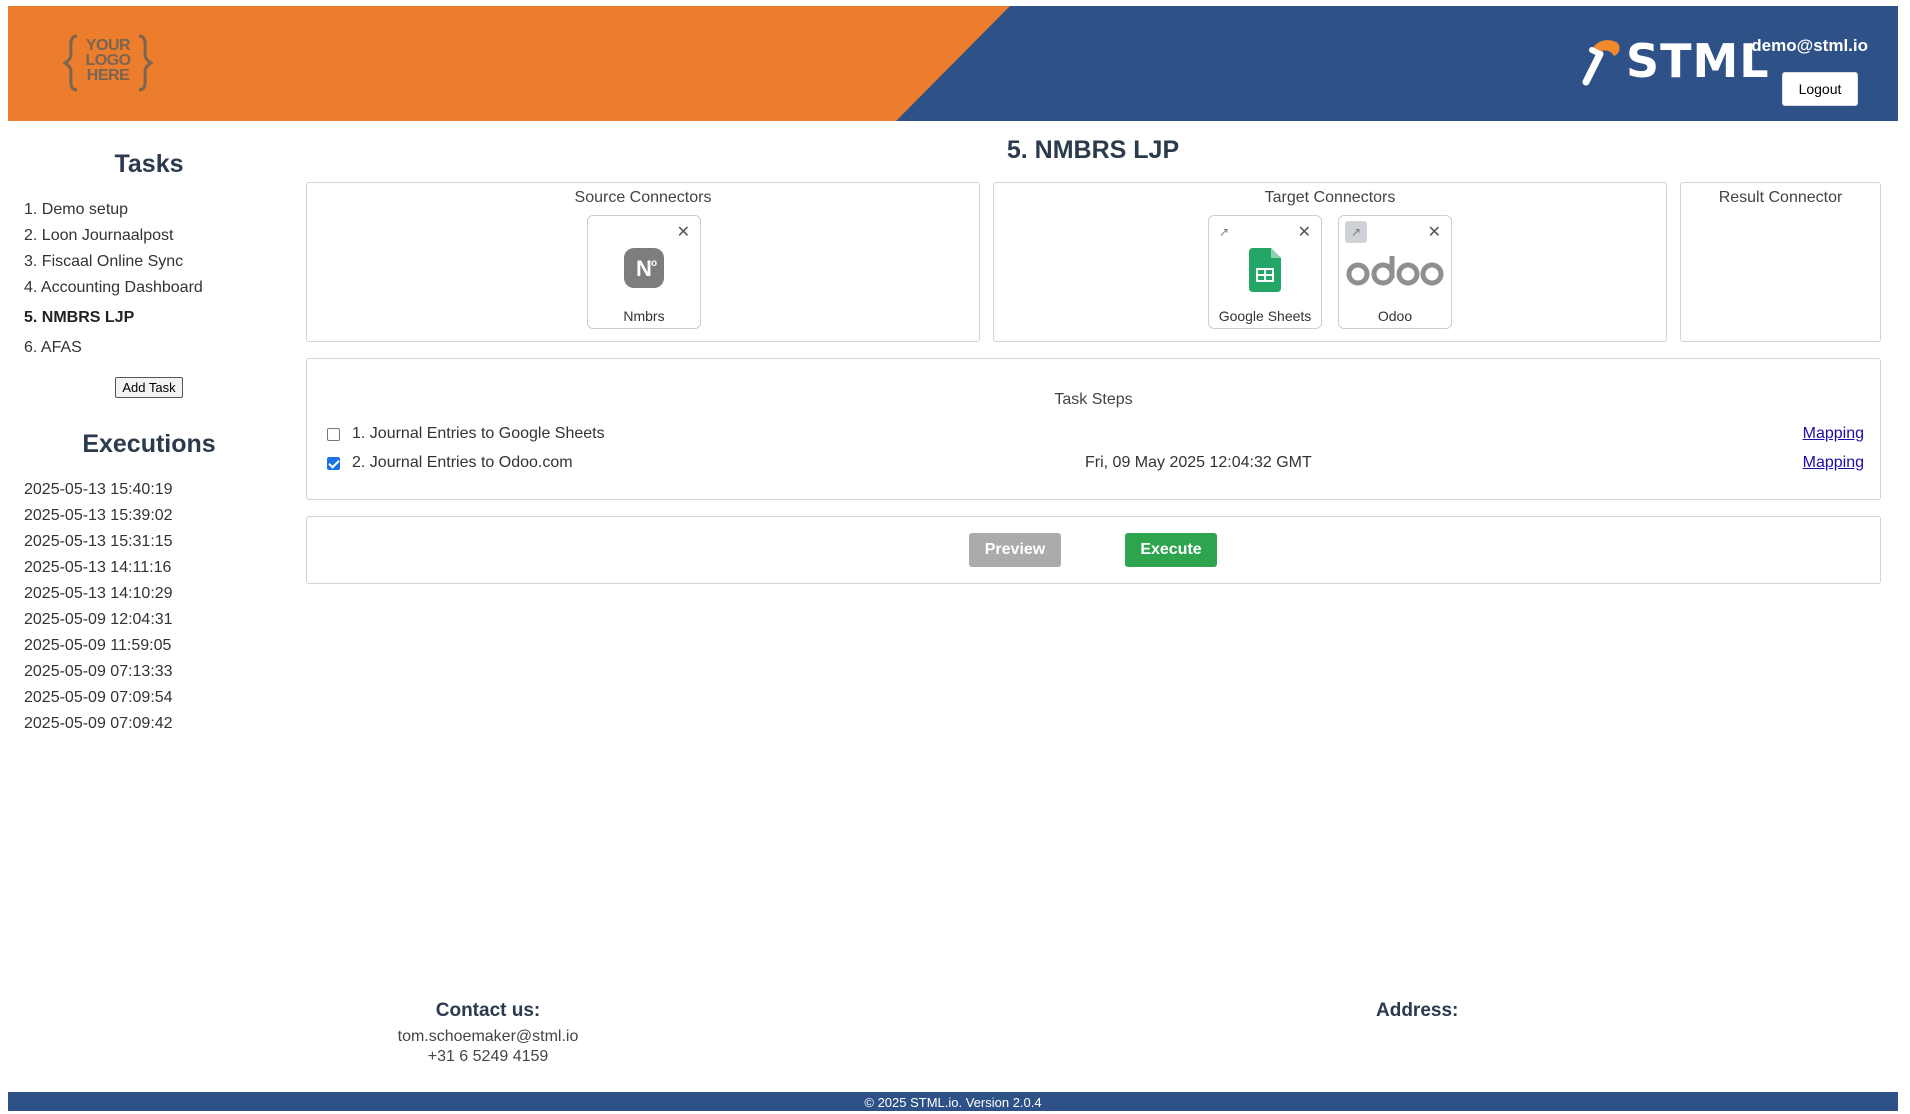  What do you see at coordinates (1809, 45) in the screenshot?
I see `user-email: demo@stml.io` at bounding box center [1809, 45].